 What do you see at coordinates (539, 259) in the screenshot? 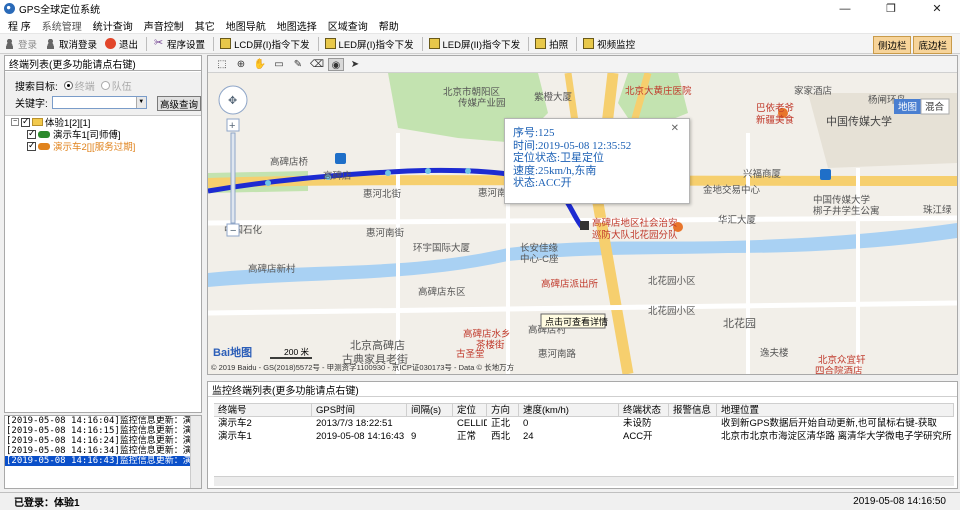
I see `map-label: 中心-C座` at bounding box center [539, 259].